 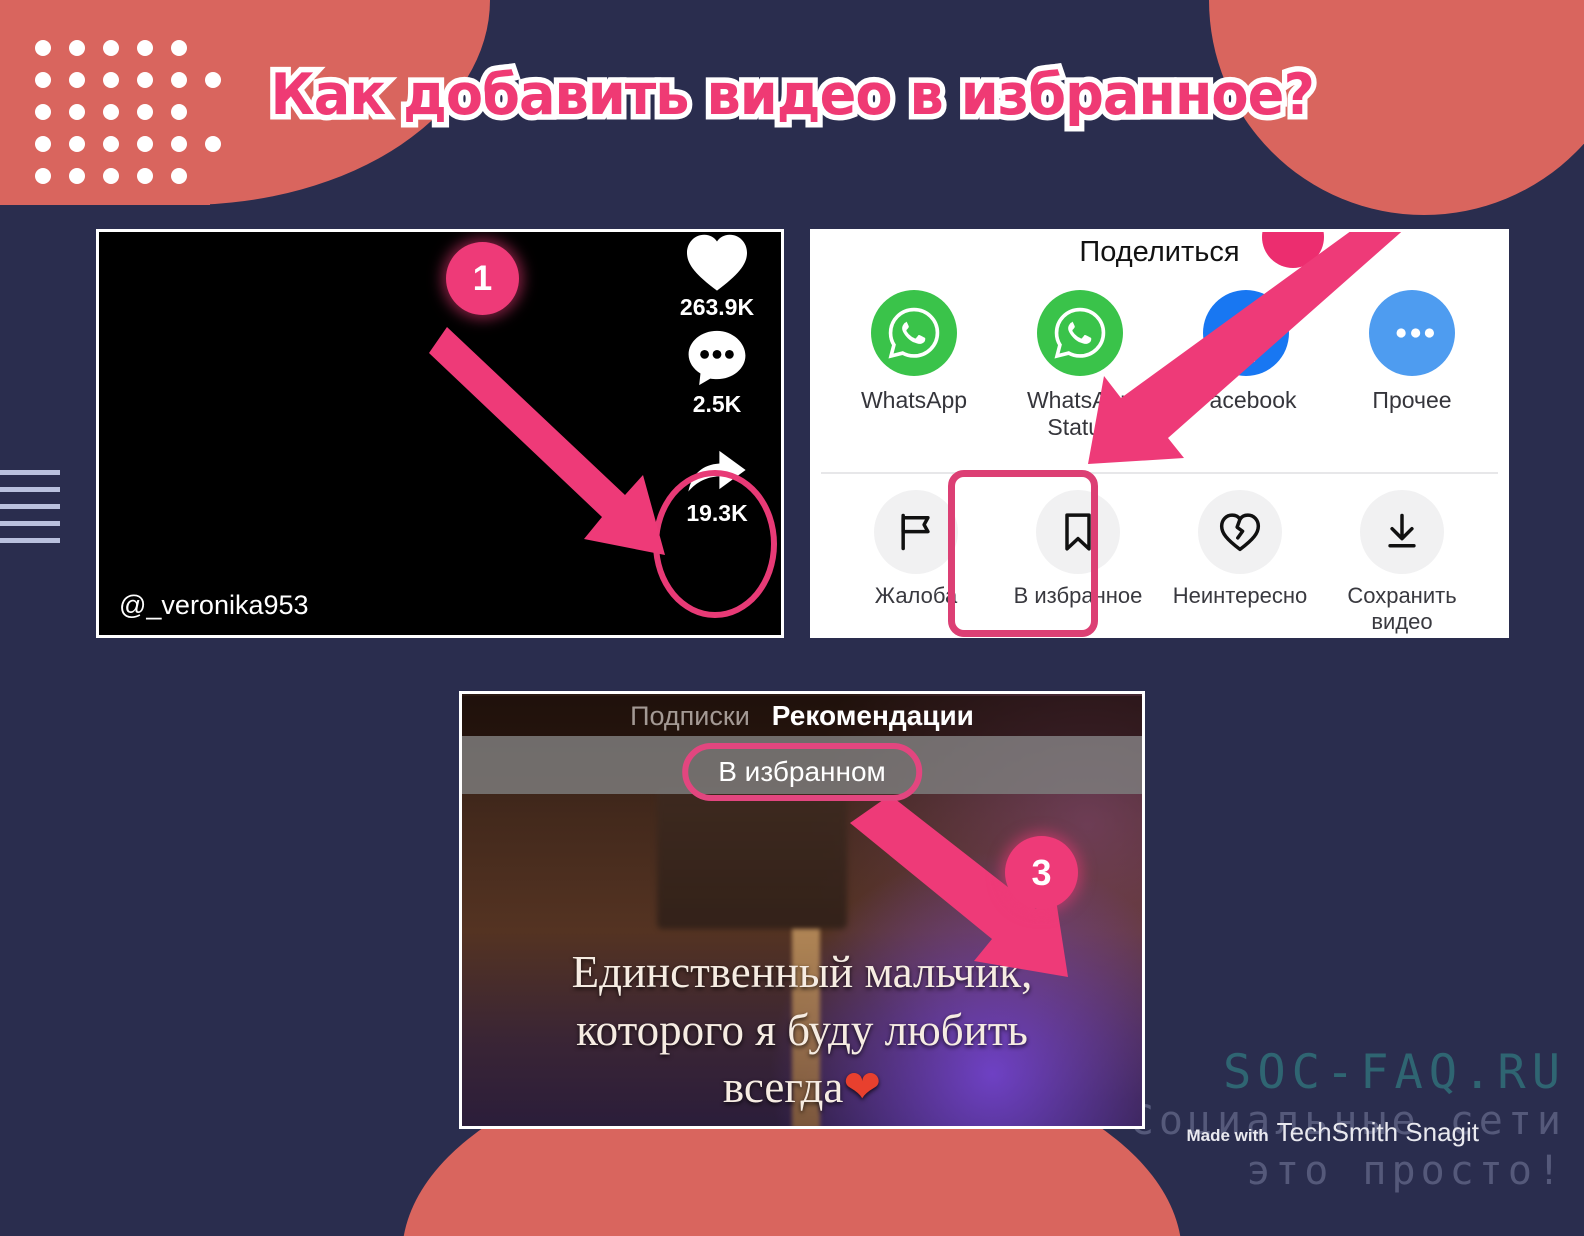 I want to click on download-icon, so click(x=1402, y=532).